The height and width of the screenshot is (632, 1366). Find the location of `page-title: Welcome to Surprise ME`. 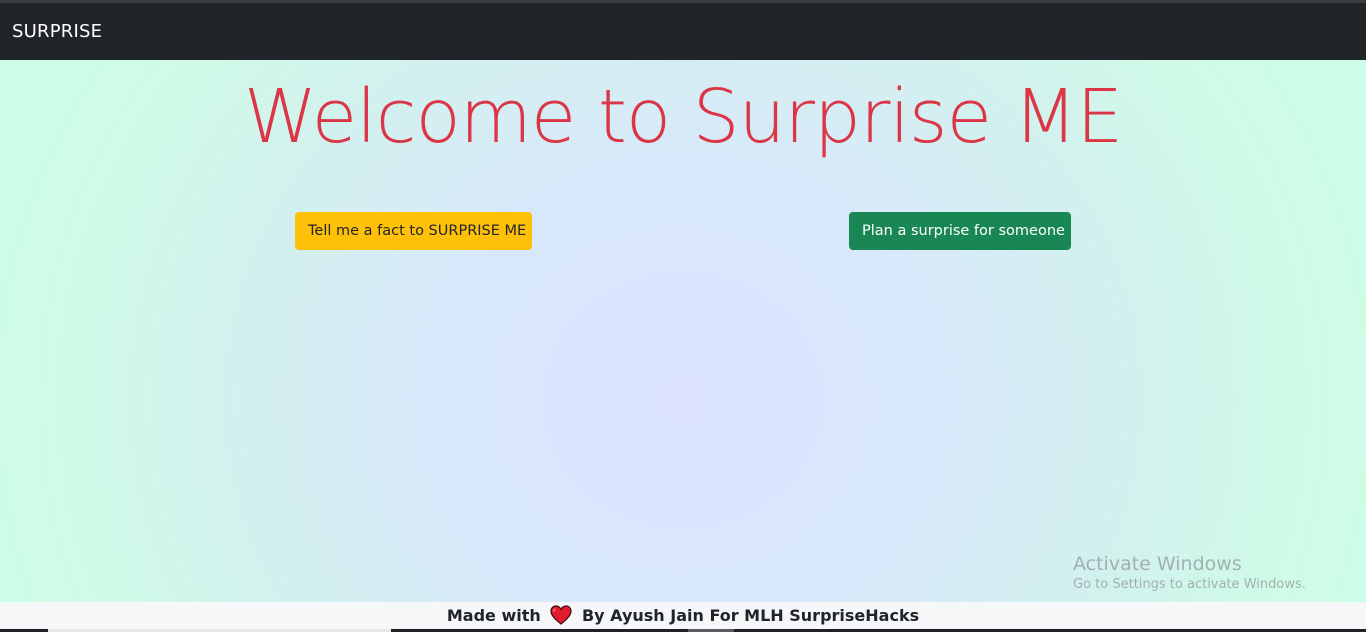

page-title: Welcome to Surprise ME is located at coordinates (683, 117).